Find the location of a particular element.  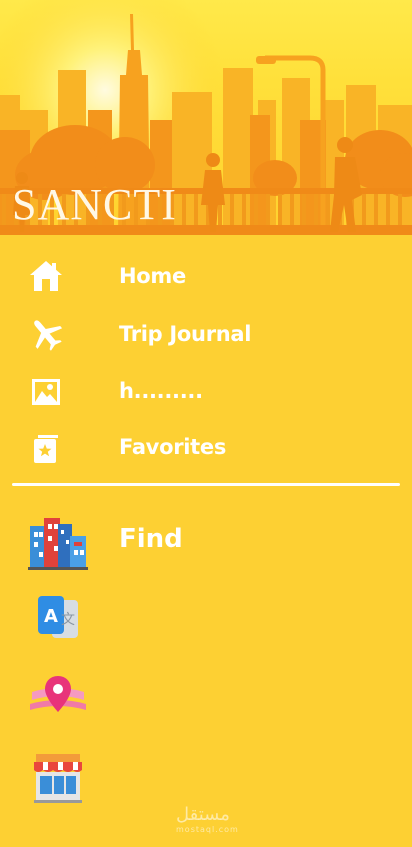

image-icon is located at coordinates (46, 392).